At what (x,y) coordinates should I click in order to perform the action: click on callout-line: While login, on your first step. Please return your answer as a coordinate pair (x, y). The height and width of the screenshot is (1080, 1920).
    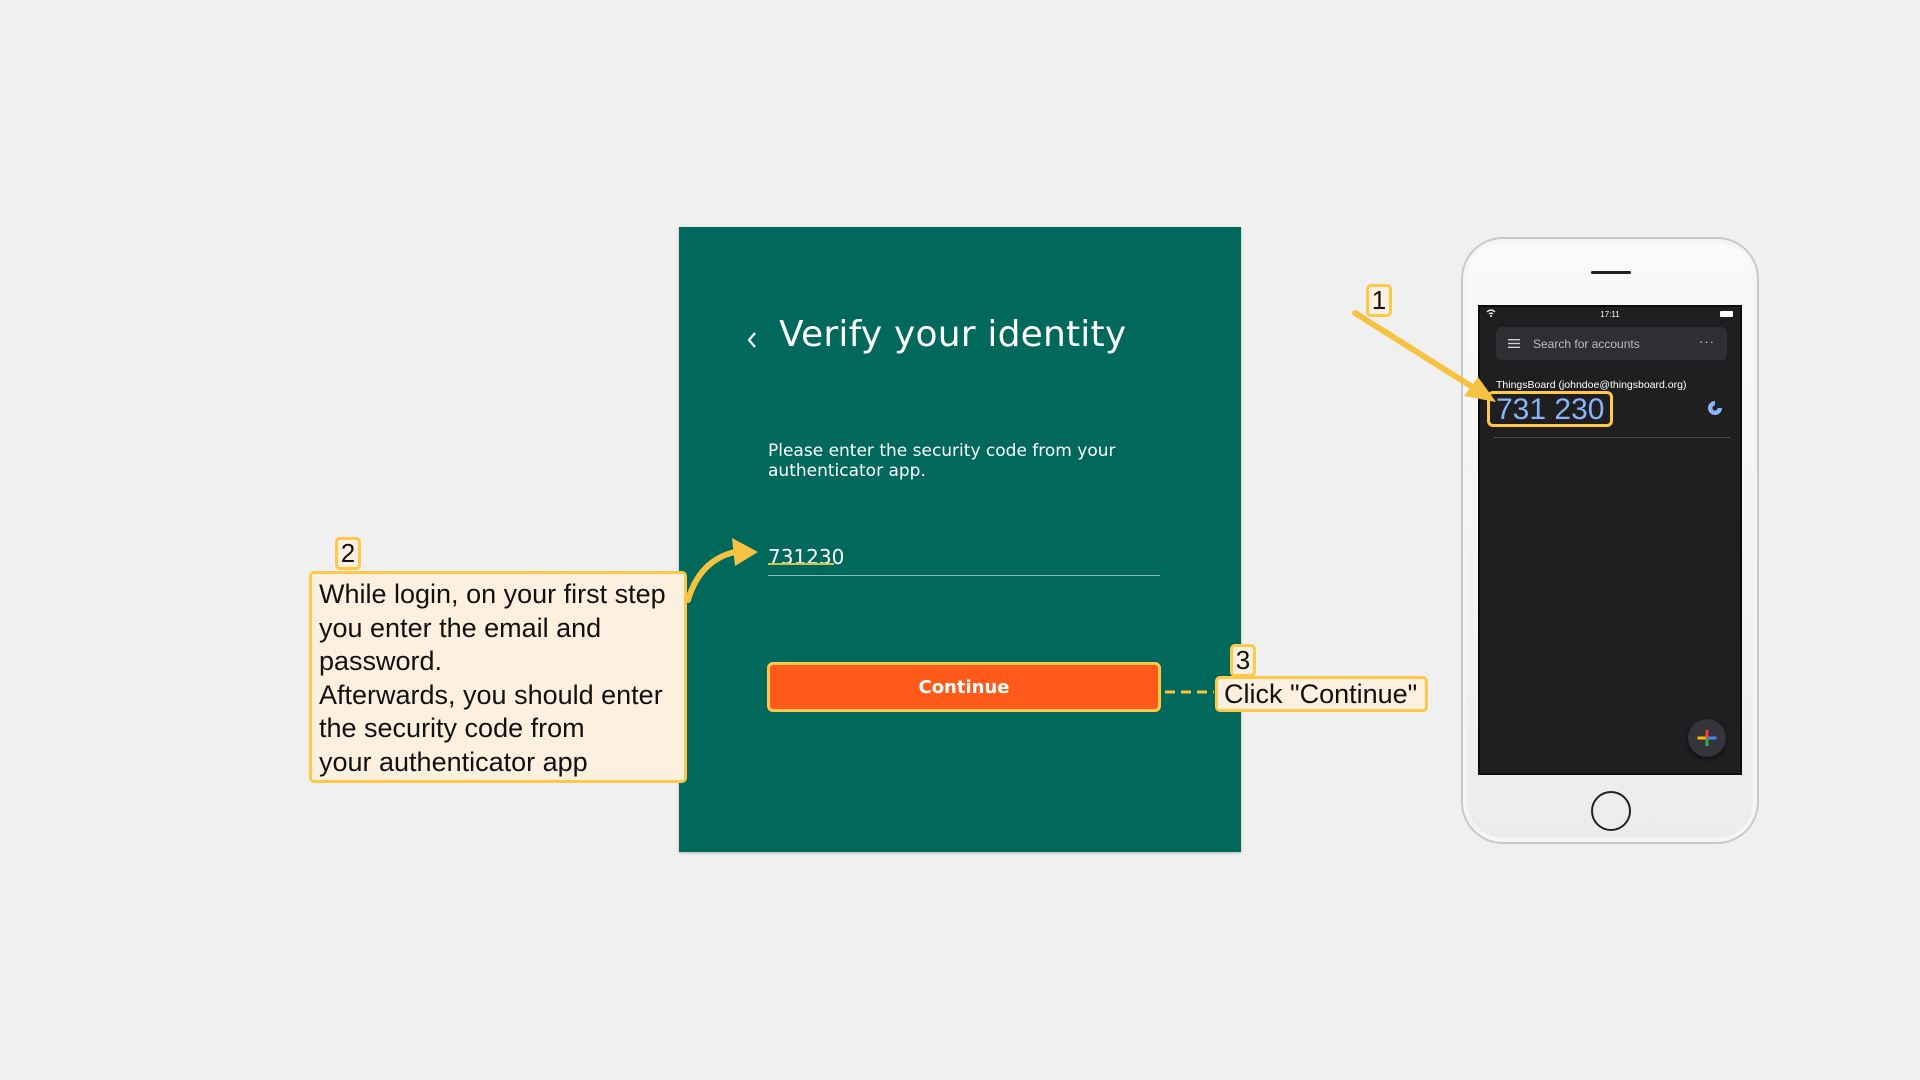
    Looking at the image, I should click on (492, 594).